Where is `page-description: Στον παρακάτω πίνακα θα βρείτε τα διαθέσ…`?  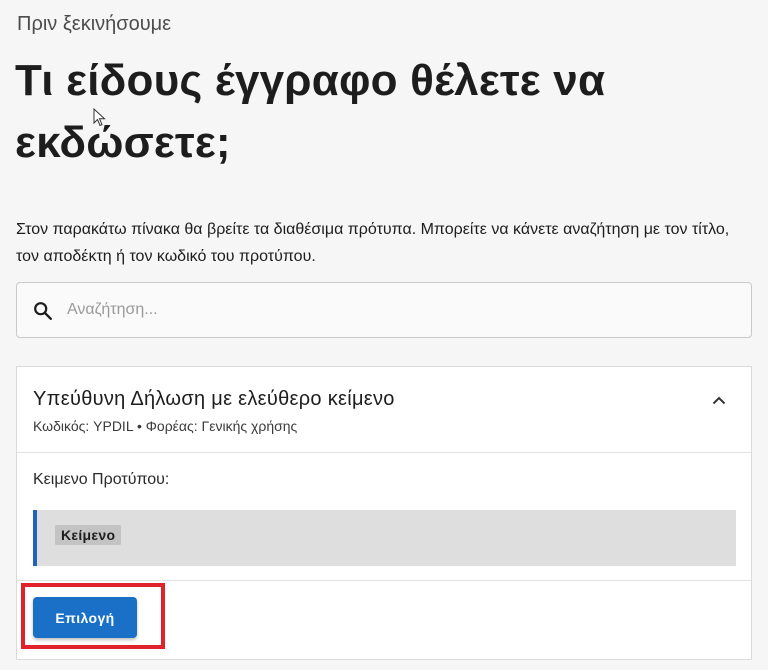
page-description: Στον παρακάτω πίνακα θα βρείτε τα διαθέσ… is located at coordinates (373, 243).